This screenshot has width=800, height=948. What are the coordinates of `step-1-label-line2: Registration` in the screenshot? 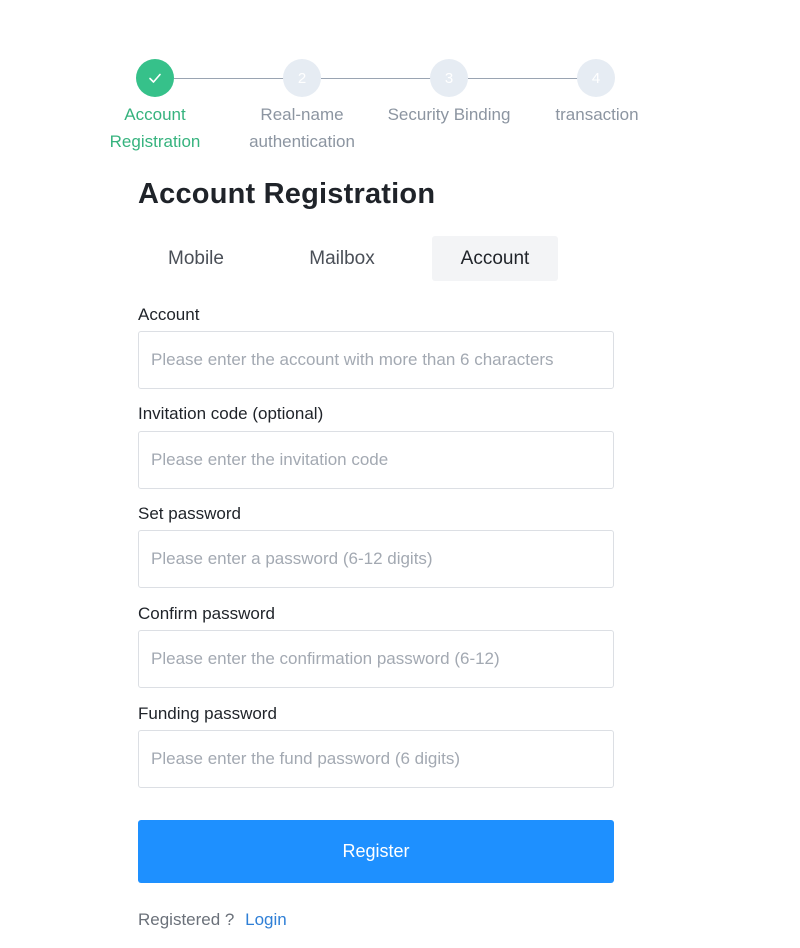 It's located at (155, 141).